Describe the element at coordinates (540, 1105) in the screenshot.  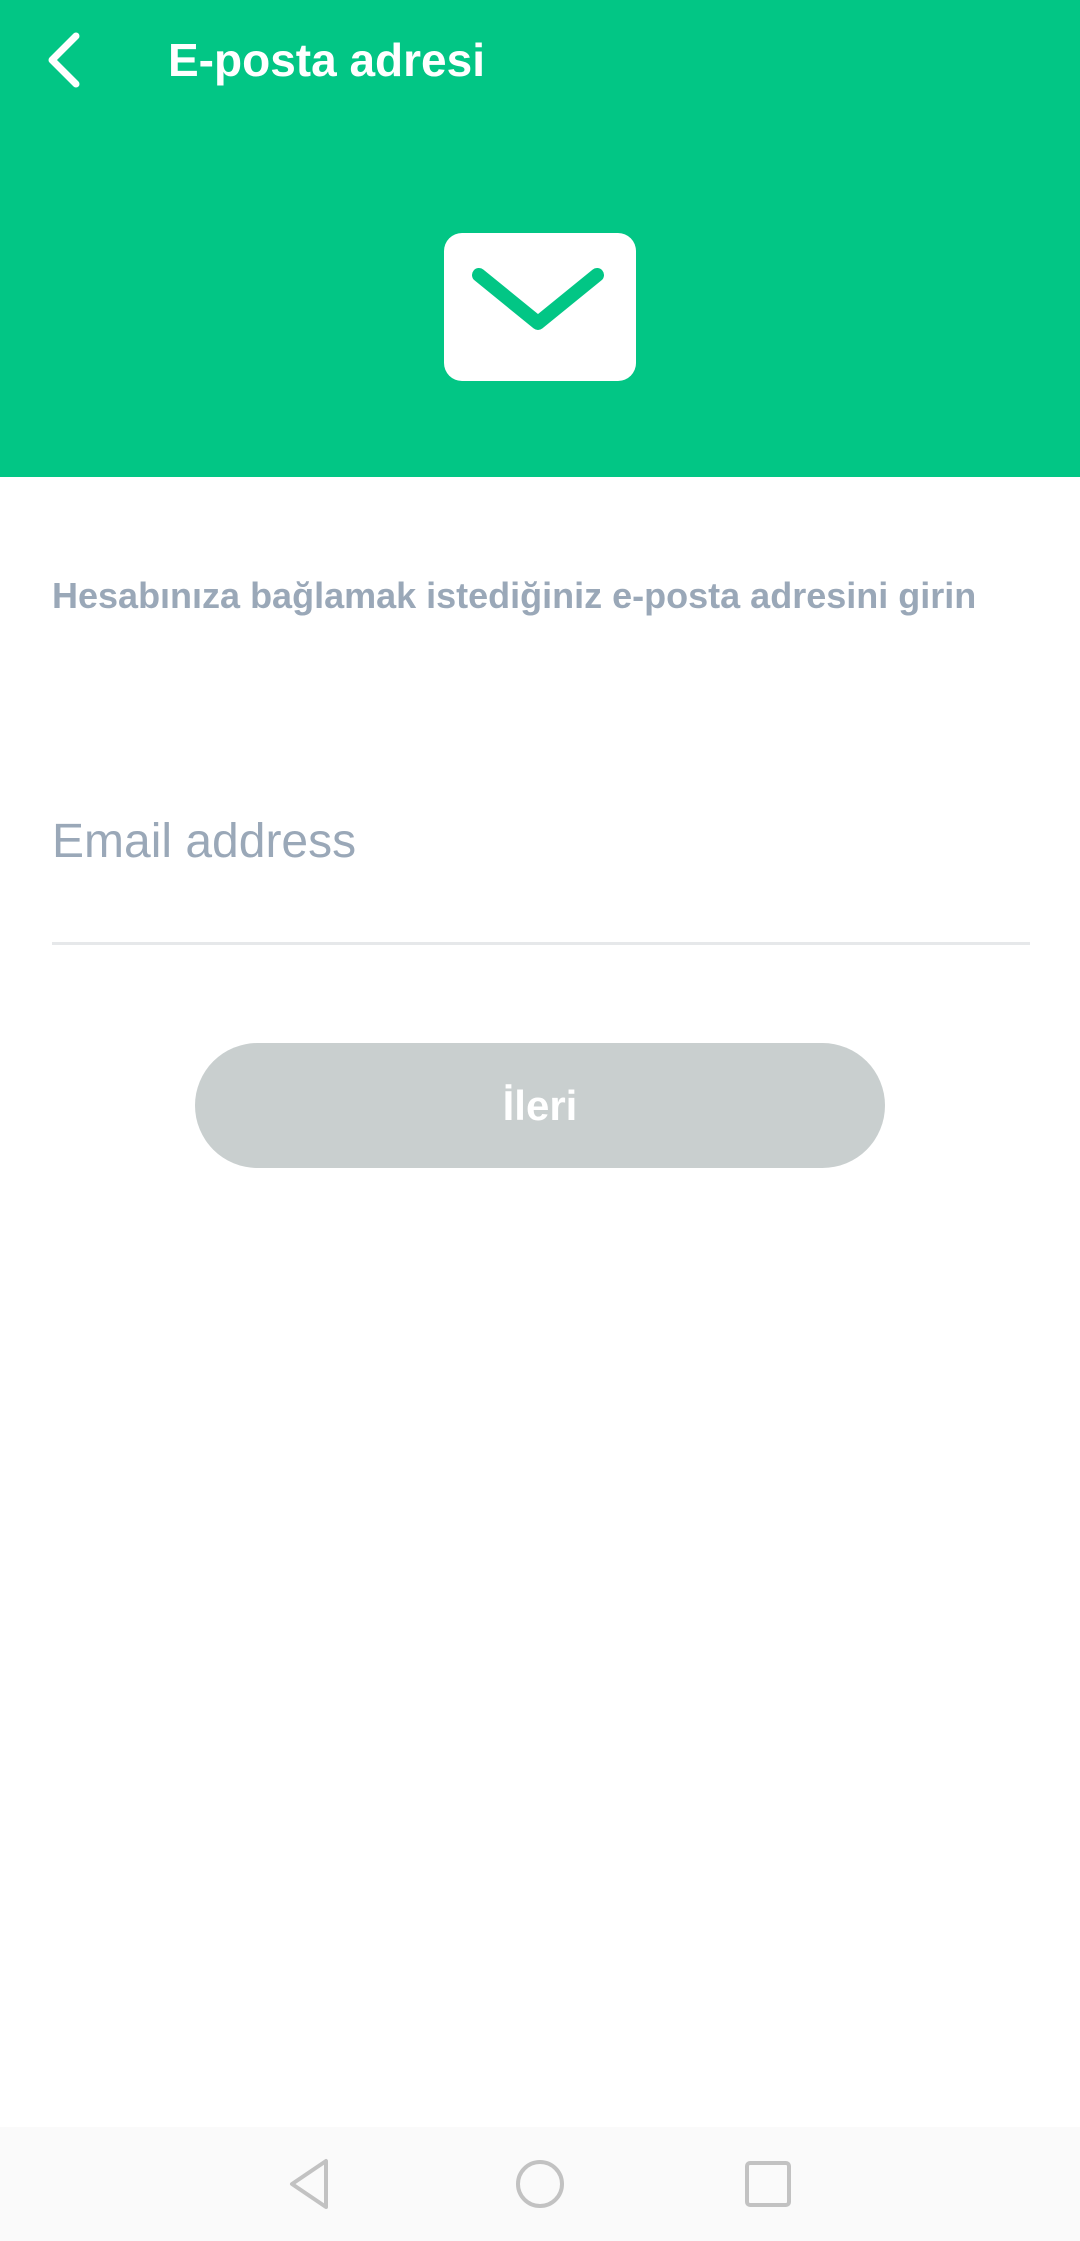
I see `next-button: İleri` at that location.